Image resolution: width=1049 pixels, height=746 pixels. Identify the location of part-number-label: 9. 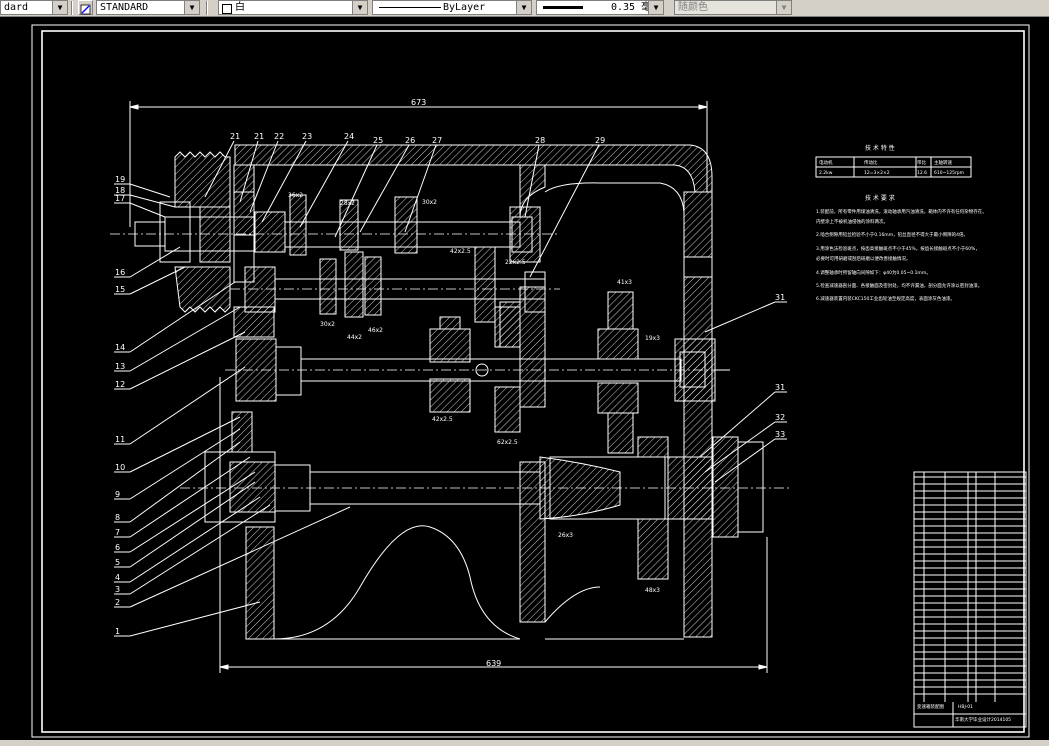
(117, 494).